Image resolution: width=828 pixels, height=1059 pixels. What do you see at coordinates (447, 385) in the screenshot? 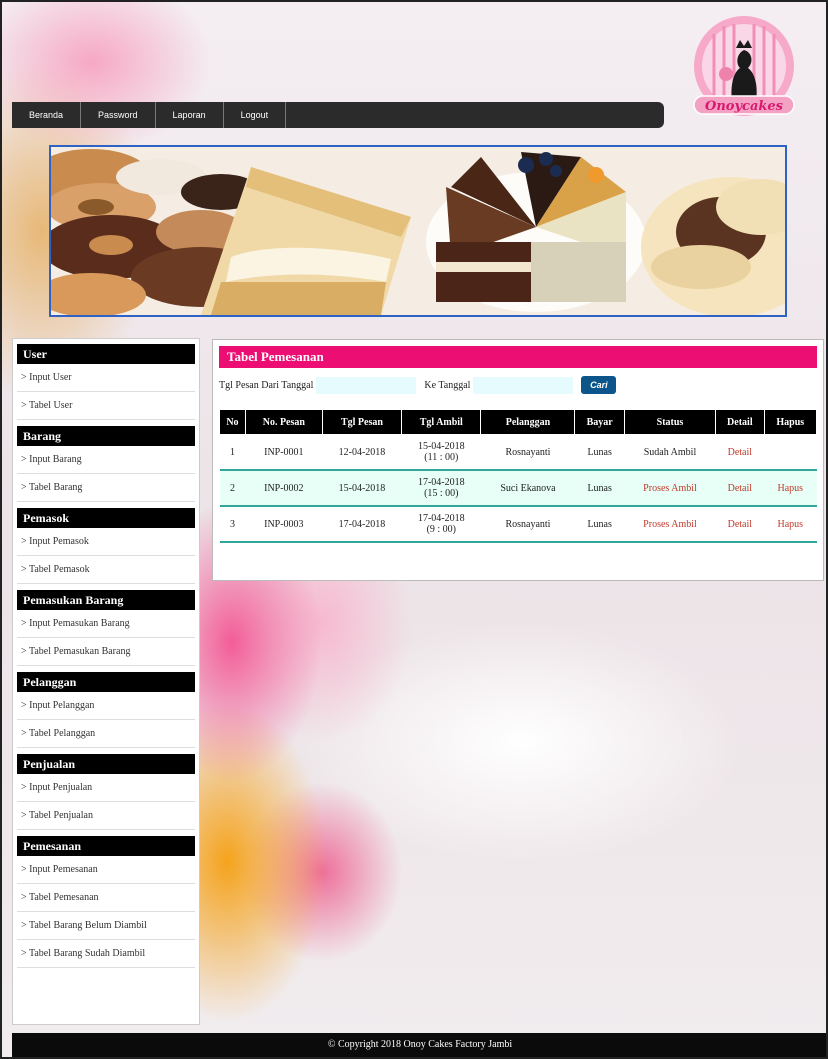
I see `to-date-label: Ke Tanggal` at bounding box center [447, 385].